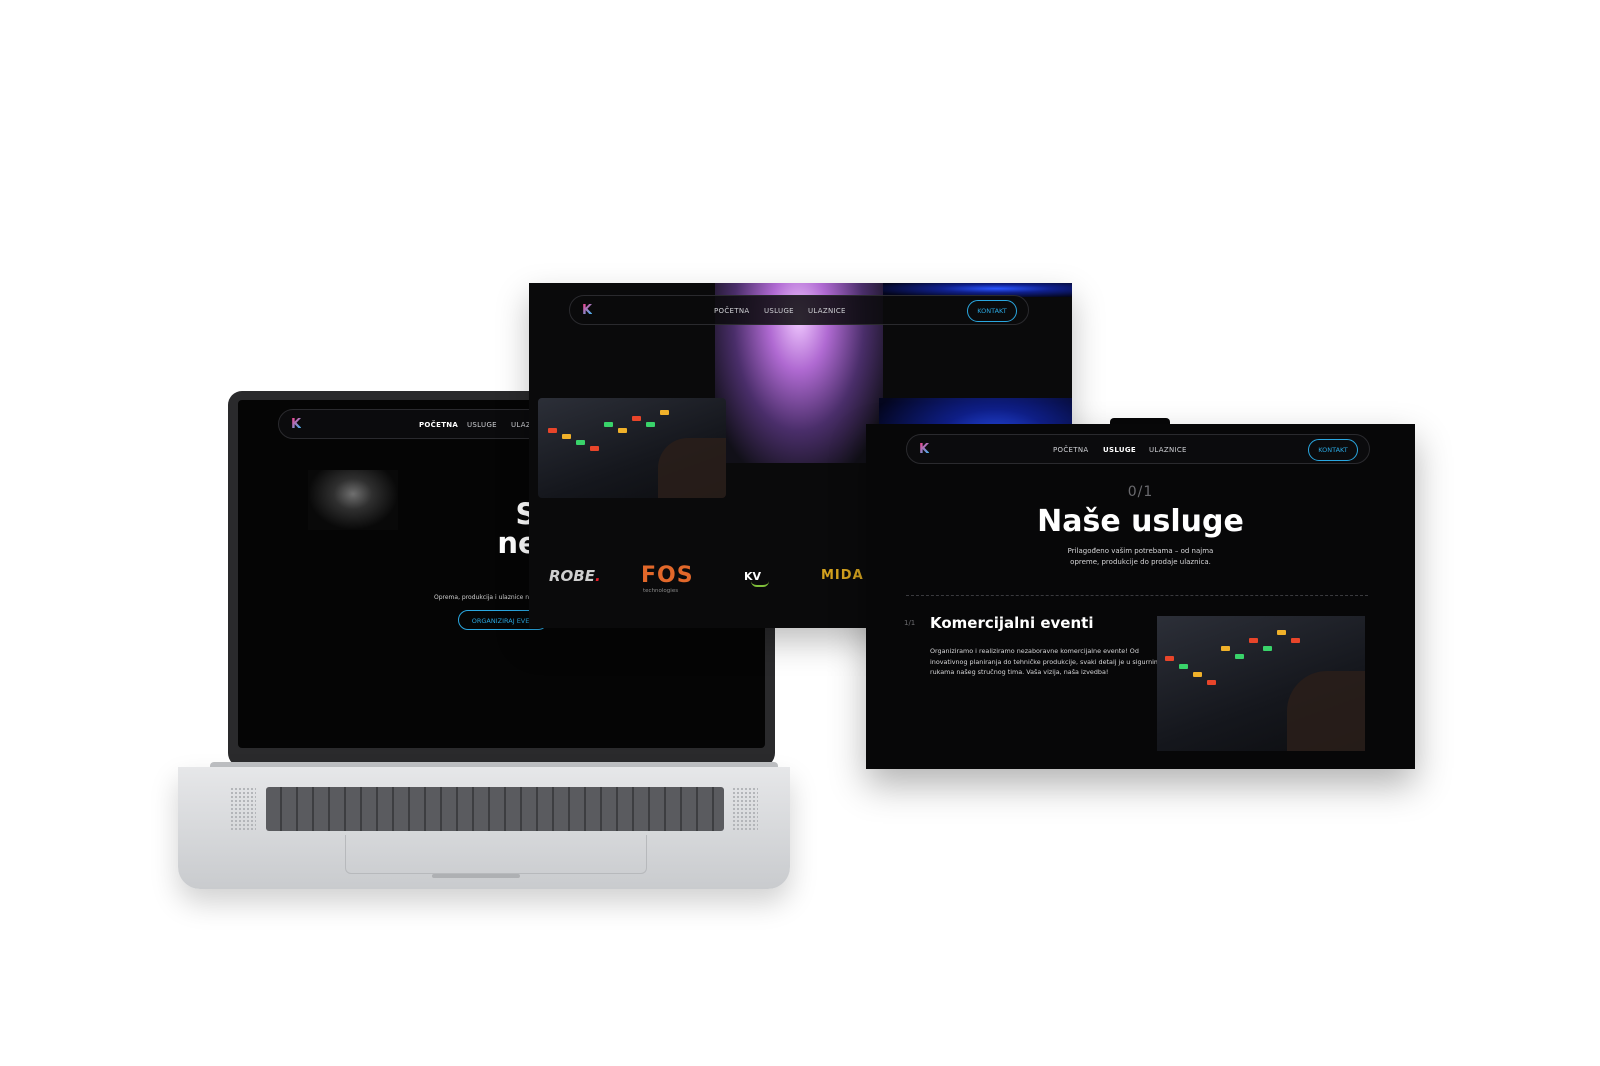 Image resolution: width=1600 pixels, height=1066 pixels. What do you see at coordinates (760, 584) in the screenshot?
I see `kv-swoosh-icon` at bounding box center [760, 584].